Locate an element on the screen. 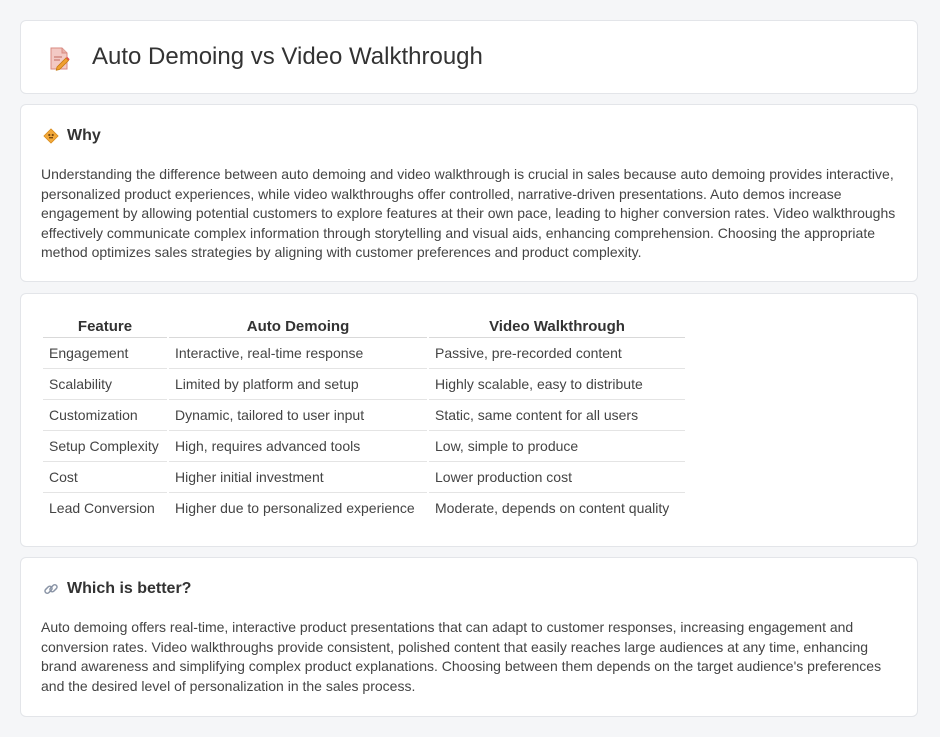  table-cell: Highly scalable, easy to distribute is located at coordinates (557, 384).